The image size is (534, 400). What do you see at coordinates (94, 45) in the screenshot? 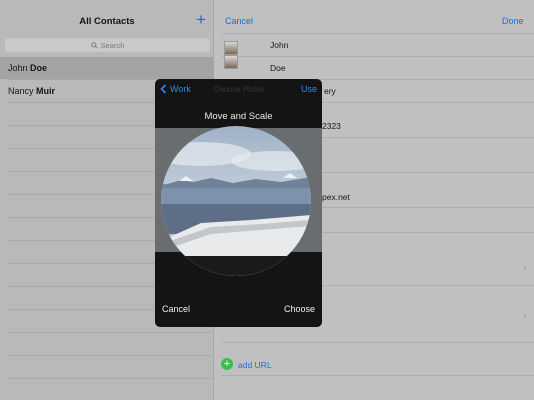
I see `search-icon` at bounding box center [94, 45].